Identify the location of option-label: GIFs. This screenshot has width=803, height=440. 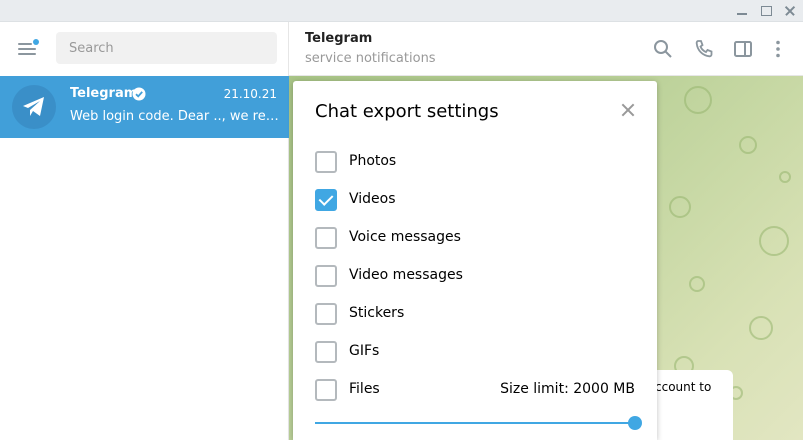
(364, 351).